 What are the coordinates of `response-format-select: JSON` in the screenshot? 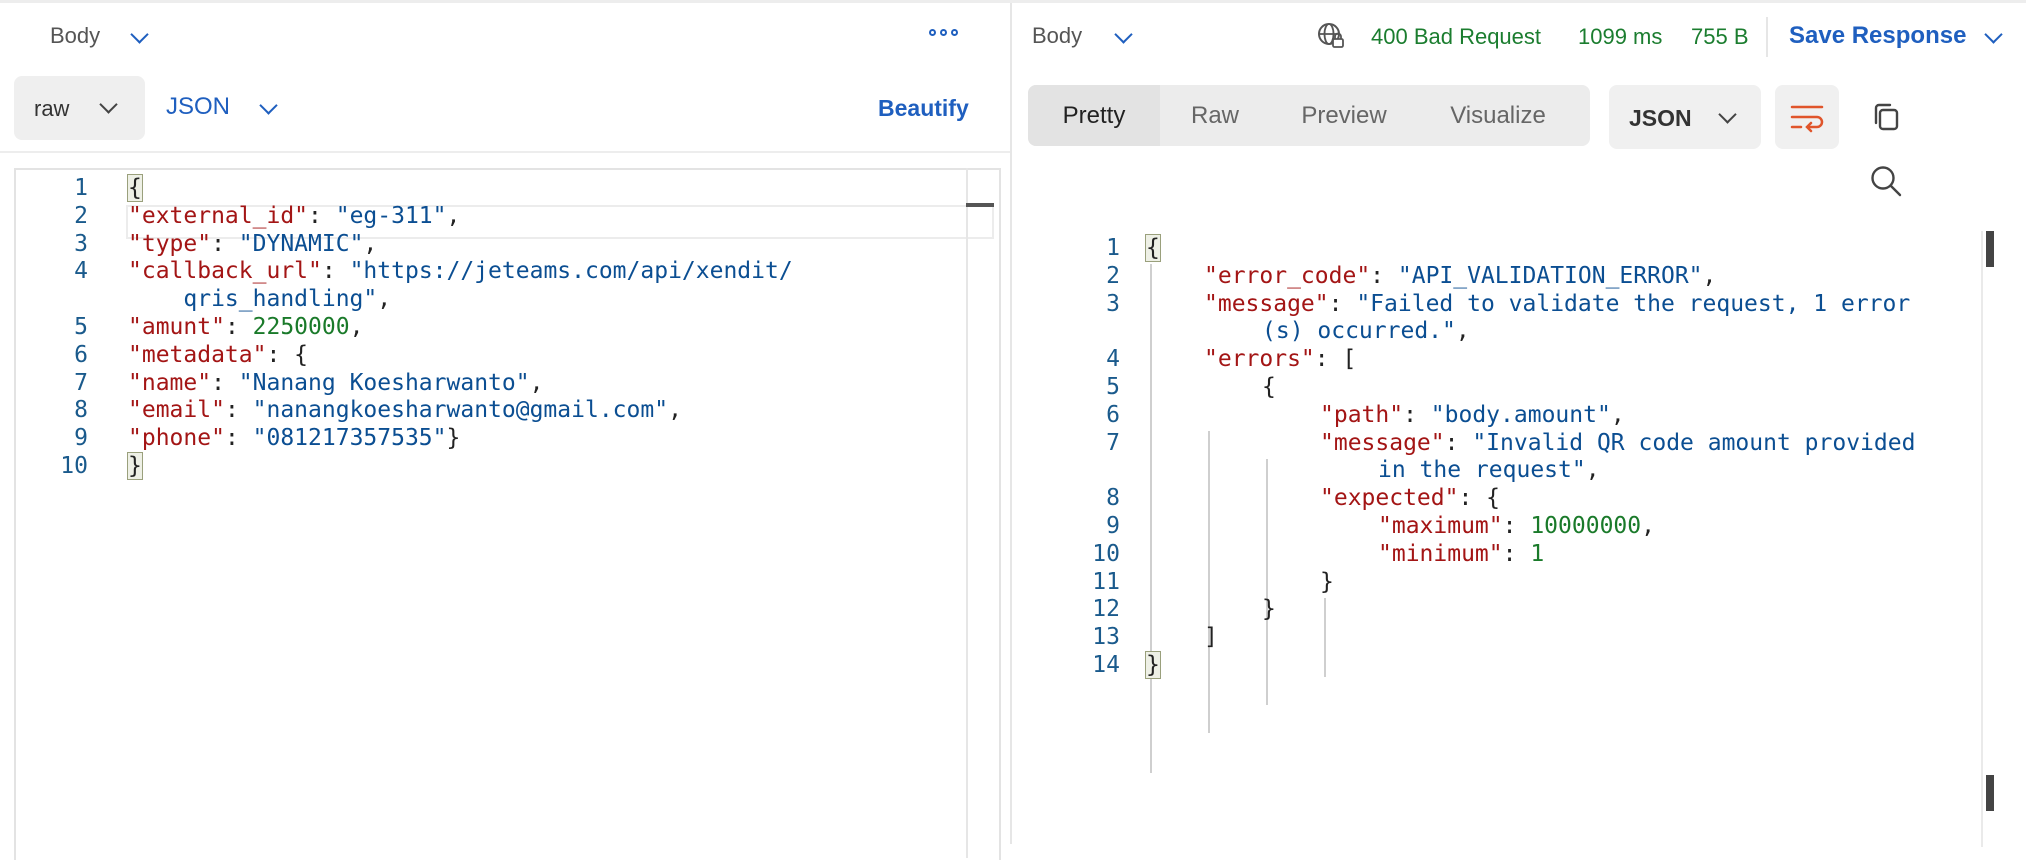 It's located at (1685, 117).